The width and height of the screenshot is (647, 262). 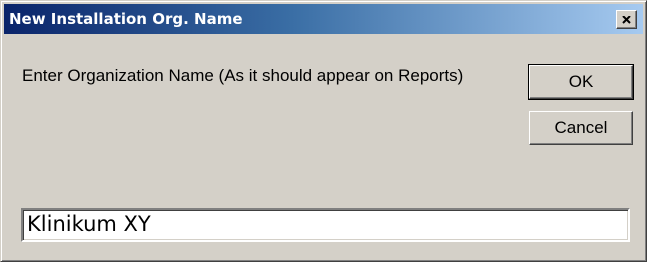 I want to click on dialog-title: New Installation Org. Name, so click(x=126, y=19).